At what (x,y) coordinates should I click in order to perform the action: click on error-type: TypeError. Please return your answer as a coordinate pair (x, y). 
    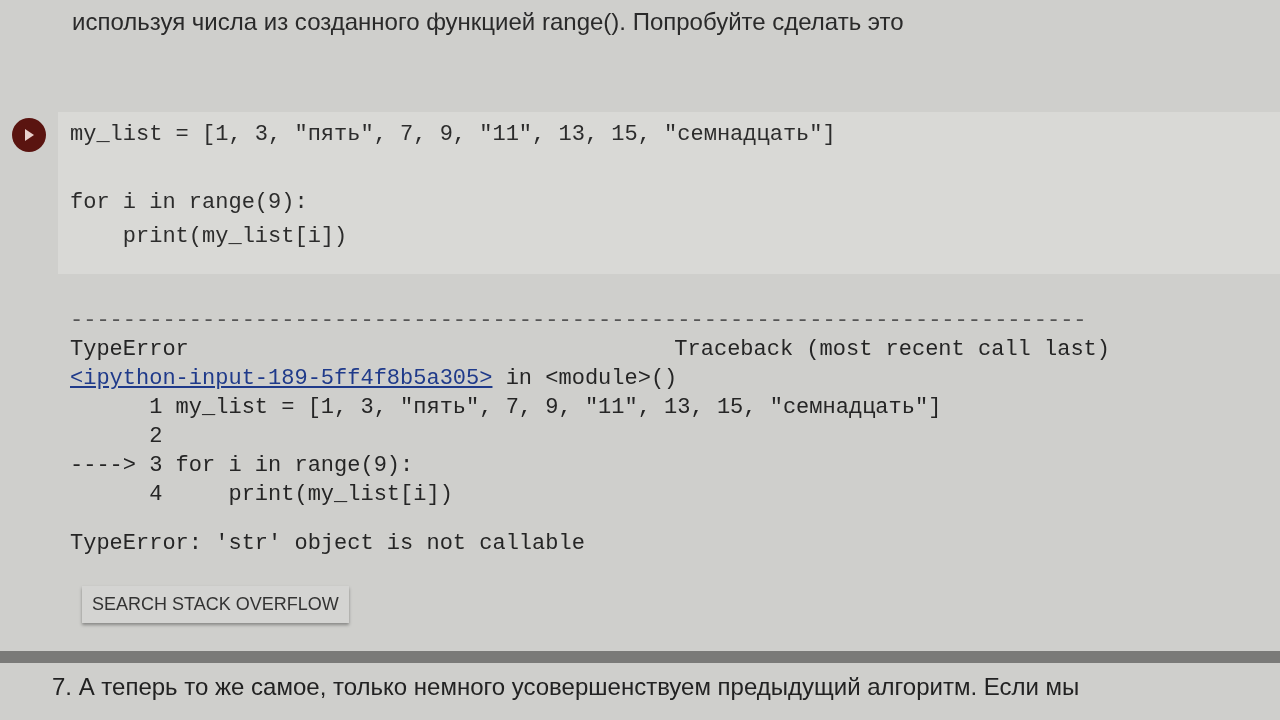
    Looking at the image, I should click on (129, 350).